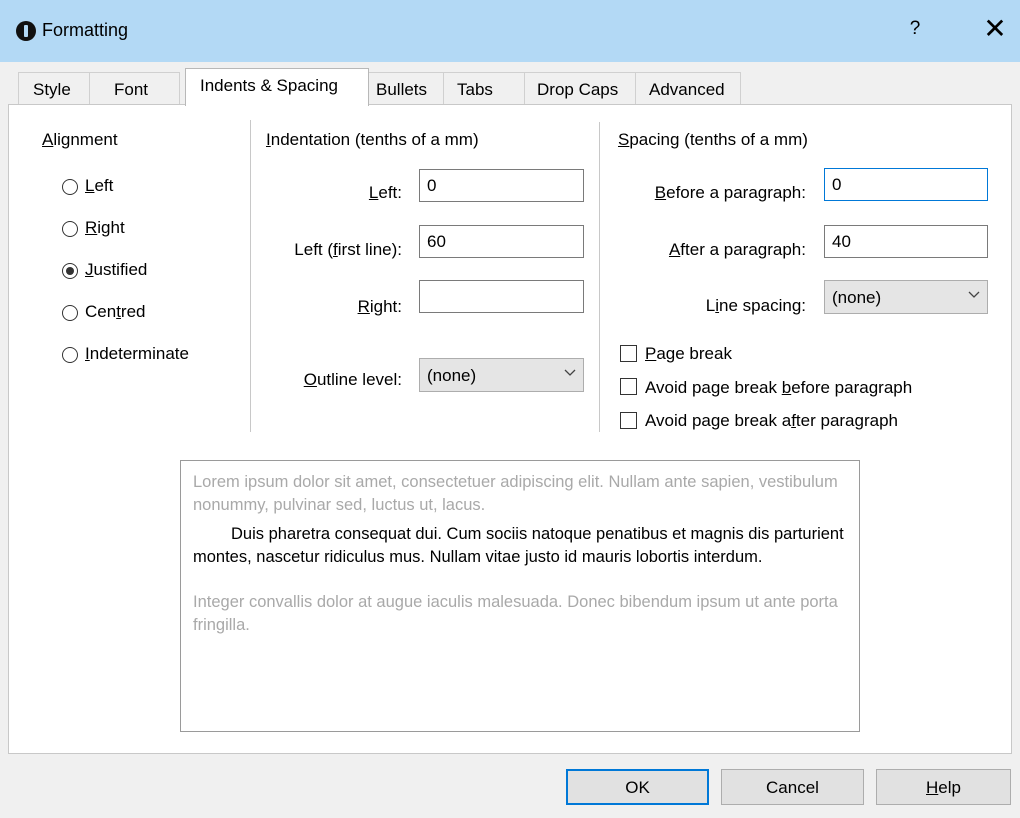 This screenshot has width=1020, height=818. What do you see at coordinates (99, 186) in the screenshot?
I see `radio-left-label: Left` at bounding box center [99, 186].